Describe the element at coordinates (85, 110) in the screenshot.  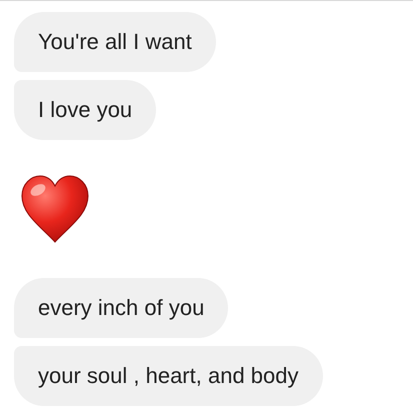
I see `message-bubble: I love you` at that location.